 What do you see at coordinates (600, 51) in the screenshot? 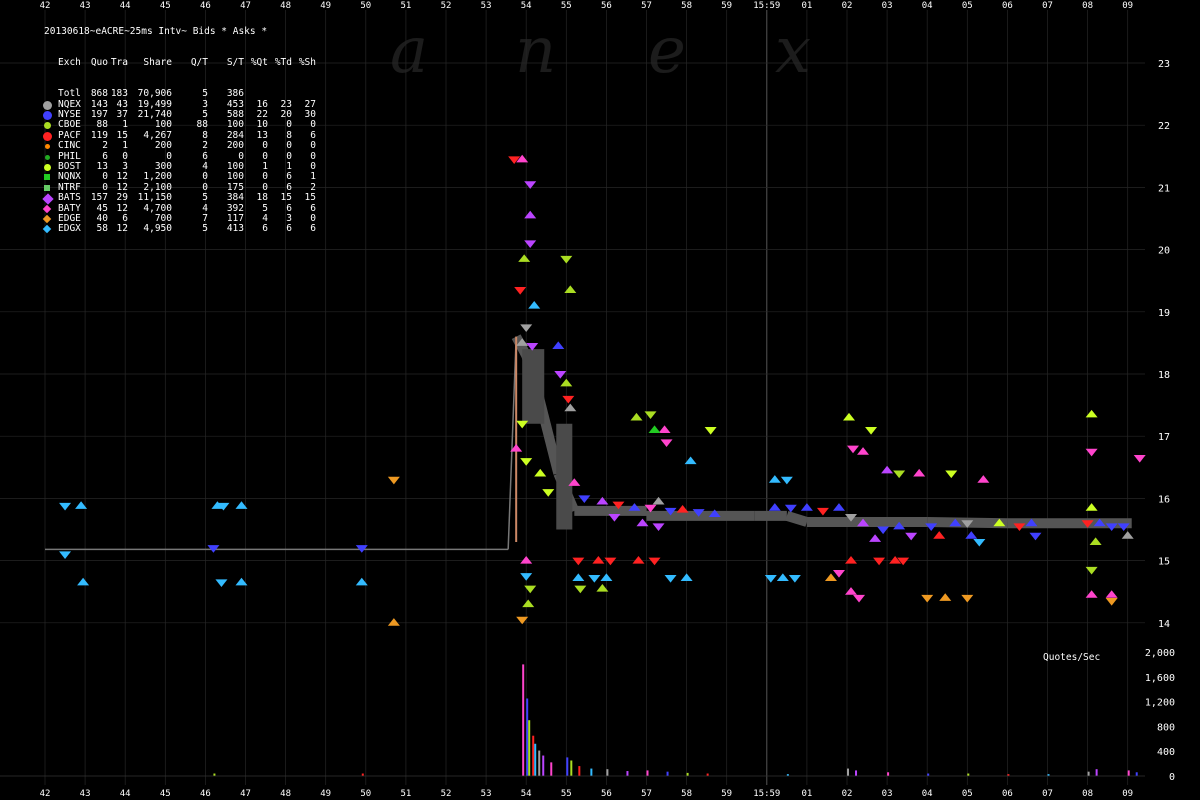
I see `watermark: anex` at bounding box center [600, 51].